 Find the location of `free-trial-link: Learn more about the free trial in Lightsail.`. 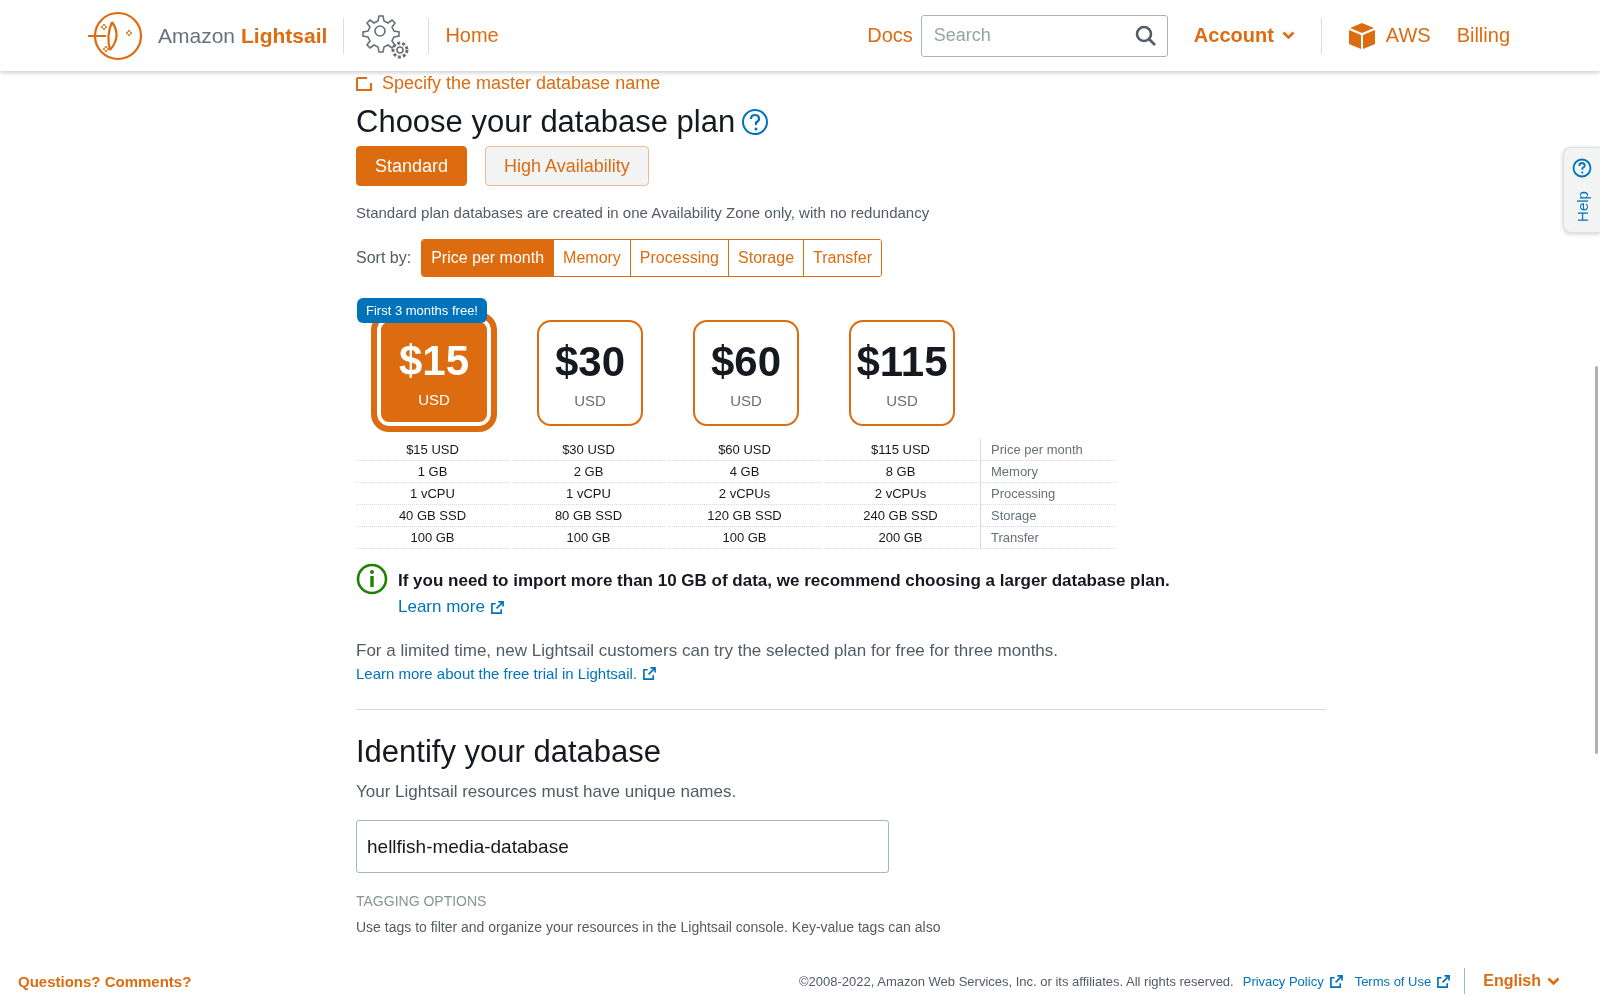

free-trial-link: Learn more about the free trial in Lightsail. is located at coordinates (506, 673).